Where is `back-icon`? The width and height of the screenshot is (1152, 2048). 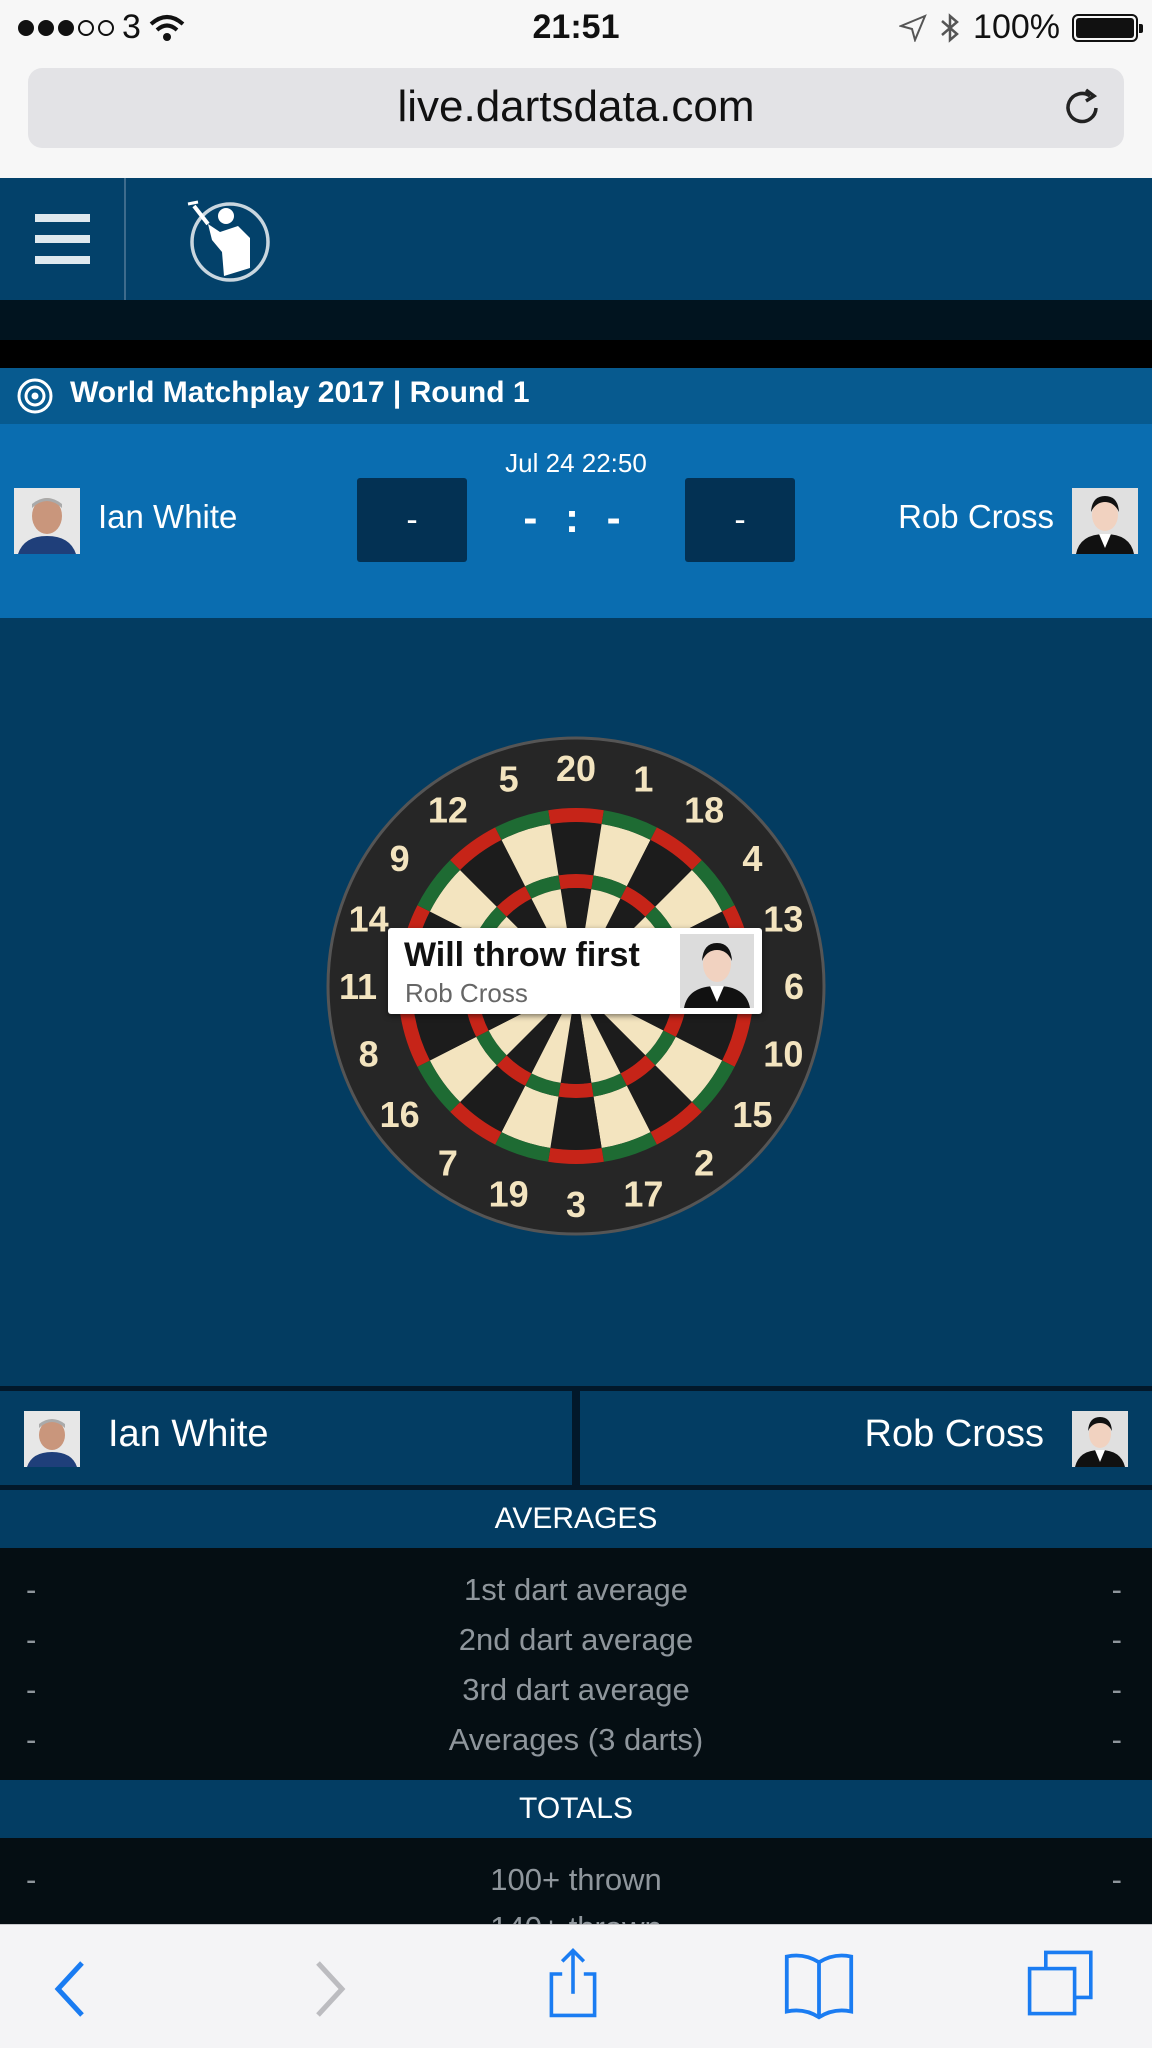
back-icon is located at coordinates (72, 1989).